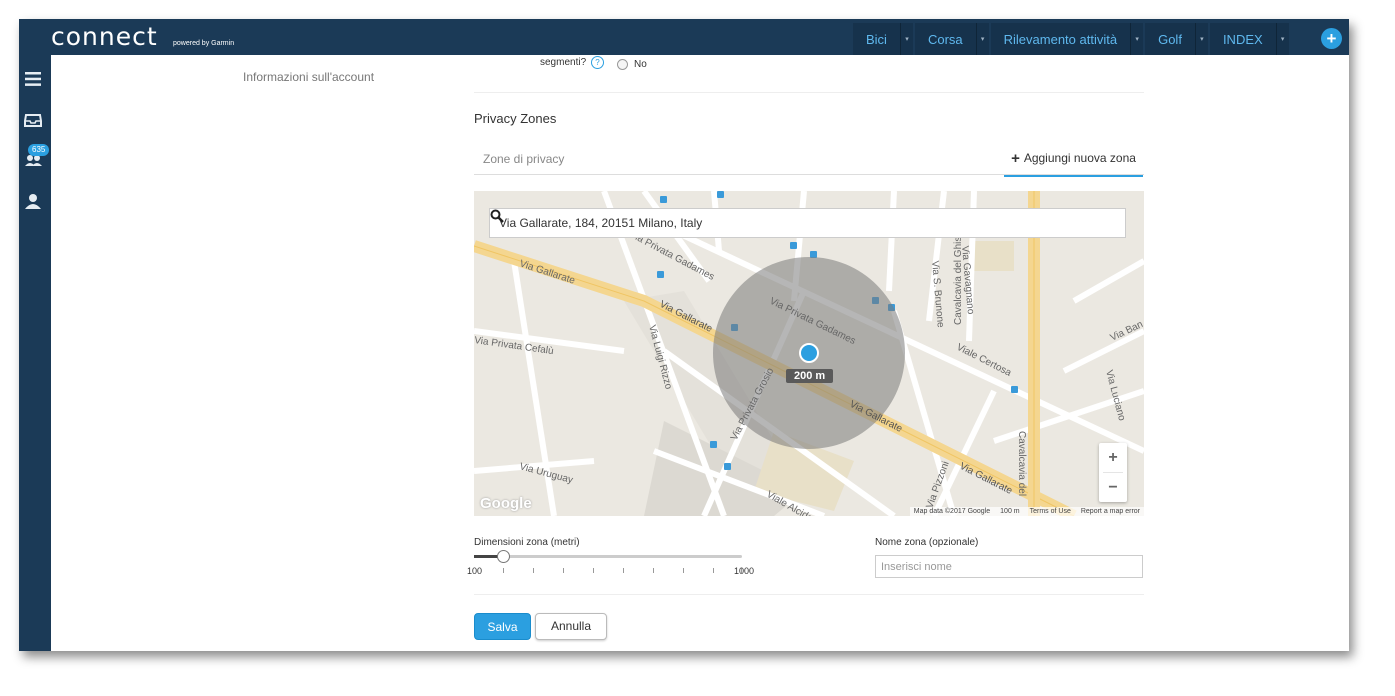 The image size is (1395, 696). I want to click on slider-handle, so click(503, 556).